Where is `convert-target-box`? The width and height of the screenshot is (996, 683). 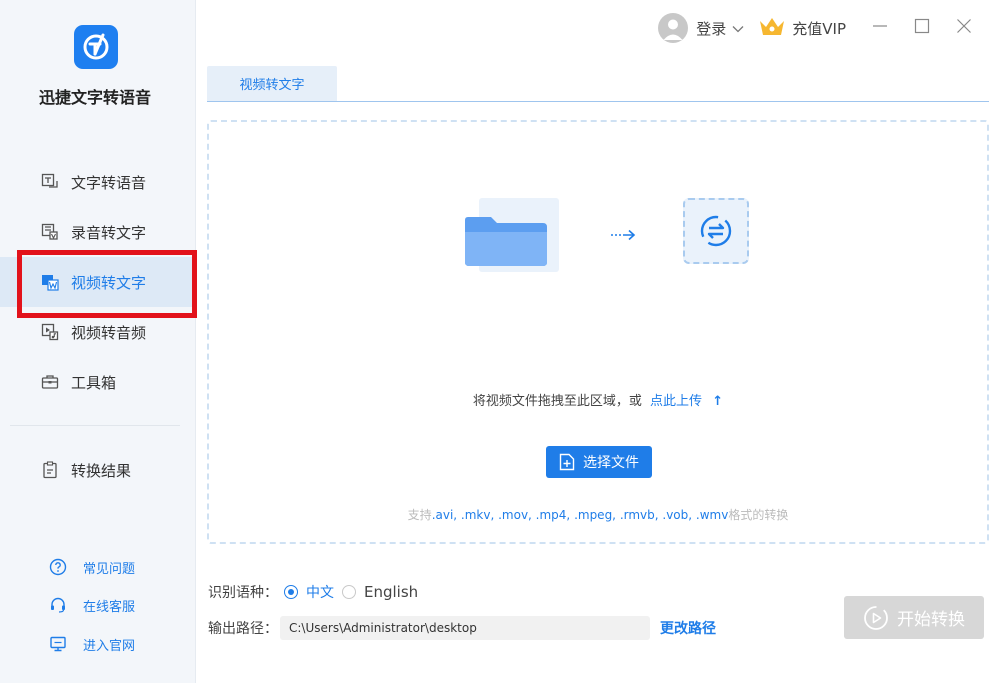 convert-target-box is located at coordinates (716, 231).